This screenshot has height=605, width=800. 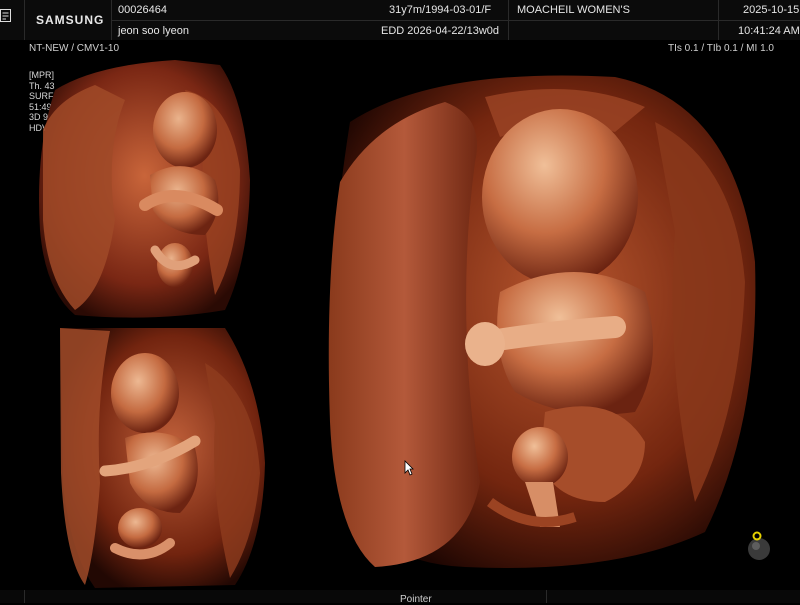 What do you see at coordinates (759, 545) in the screenshot?
I see `trackball-icon` at bounding box center [759, 545].